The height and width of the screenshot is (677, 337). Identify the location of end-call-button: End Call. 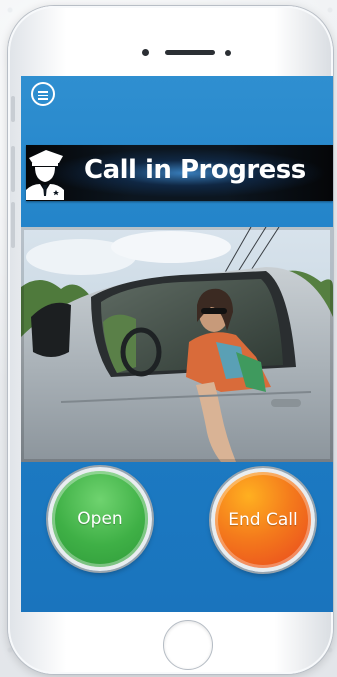
(263, 520).